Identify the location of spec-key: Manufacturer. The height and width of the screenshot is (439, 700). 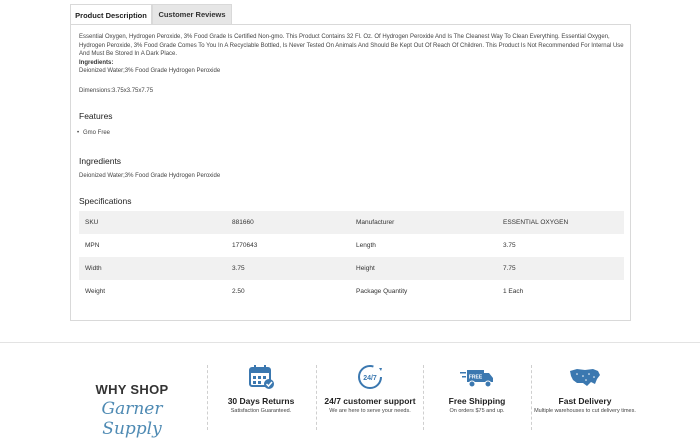
(423, 222).